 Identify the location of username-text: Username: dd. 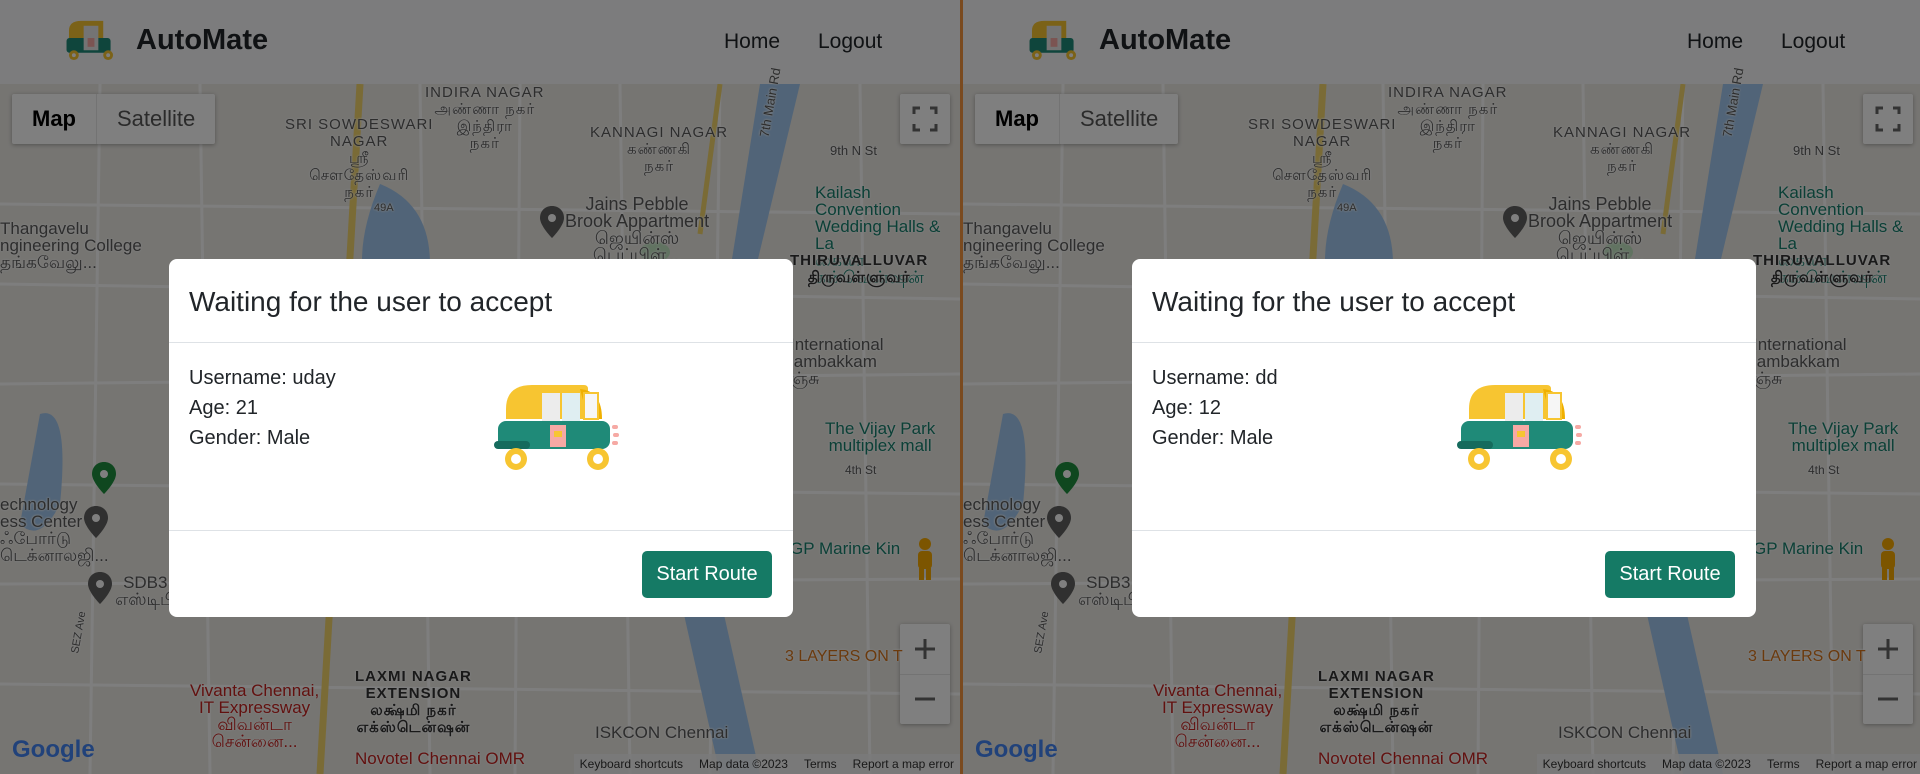
(1215, 378).